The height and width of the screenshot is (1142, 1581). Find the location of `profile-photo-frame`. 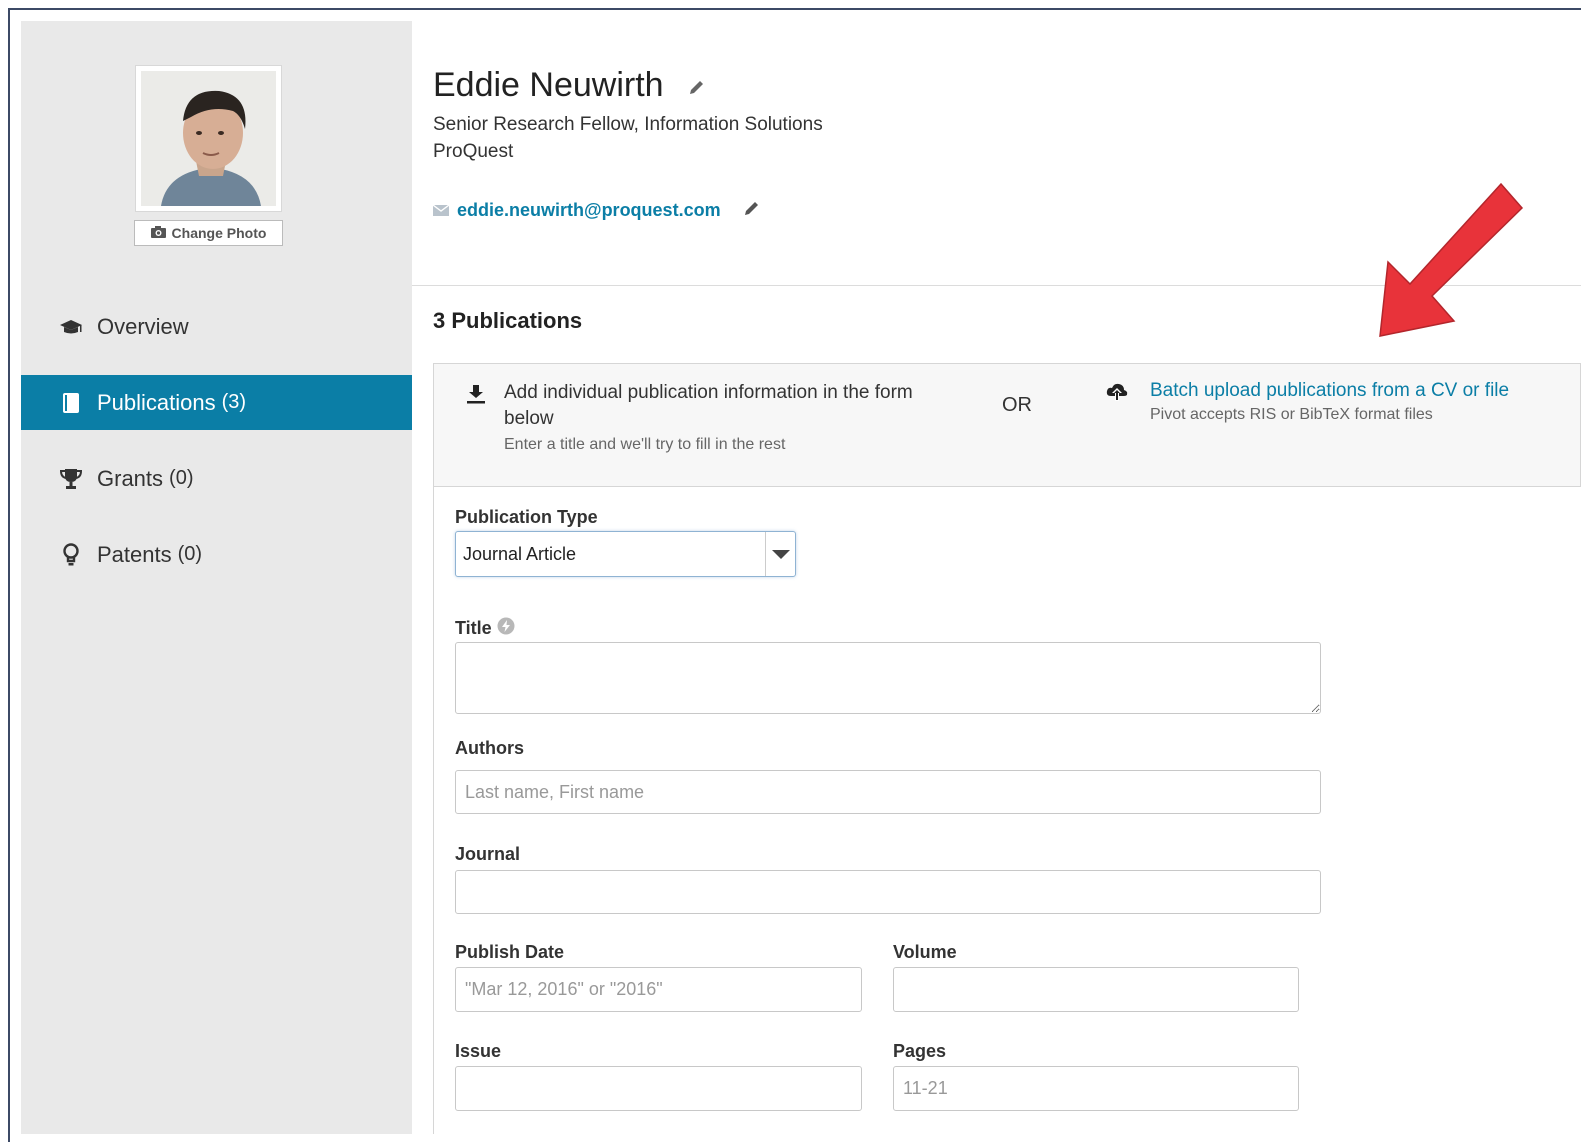

profile-photo-frame is located at coordinates (208, 138).